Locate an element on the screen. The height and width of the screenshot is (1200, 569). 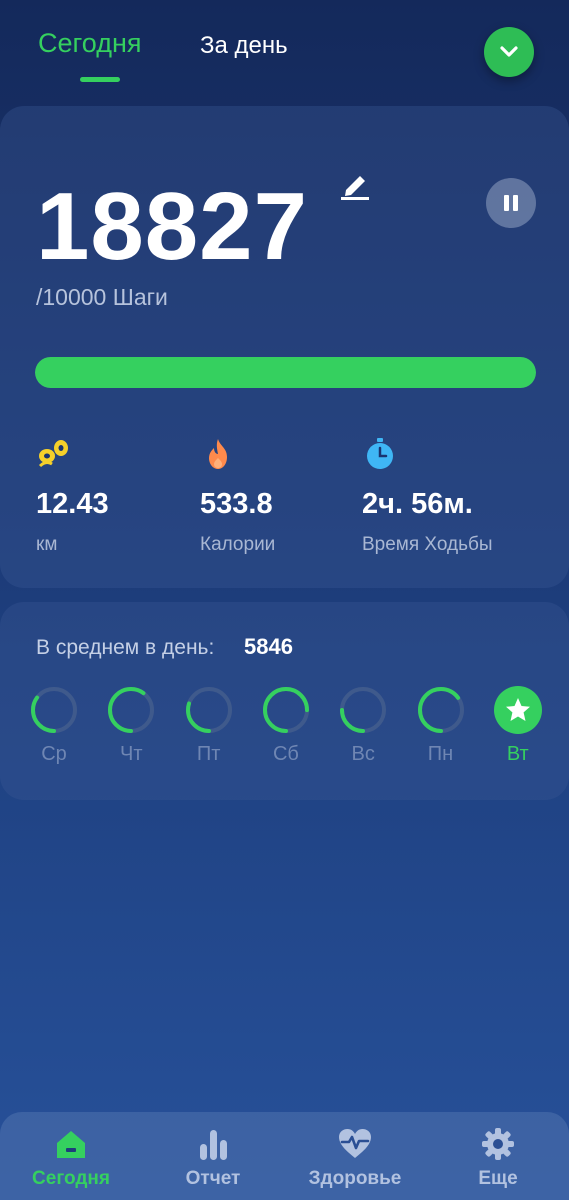
day-progress-5: Пн is located at coordinates (441, 725).